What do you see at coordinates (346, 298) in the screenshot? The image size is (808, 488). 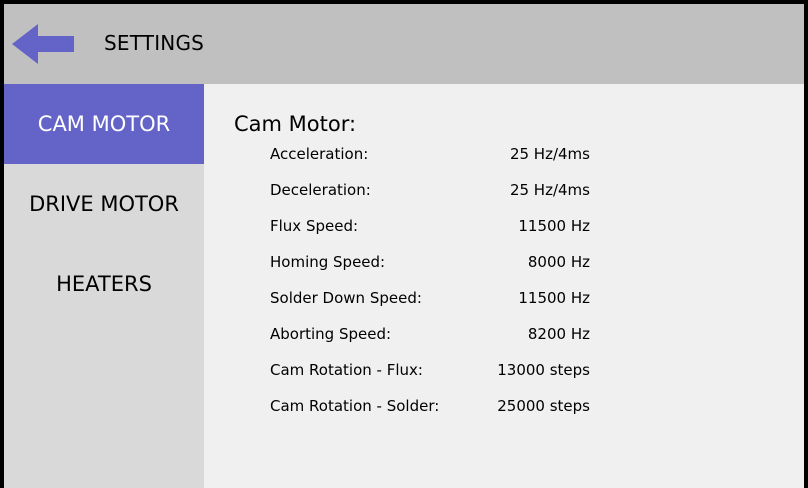 I see `setting-label: Solder Down Speed:` at bounding box center [346, 298].